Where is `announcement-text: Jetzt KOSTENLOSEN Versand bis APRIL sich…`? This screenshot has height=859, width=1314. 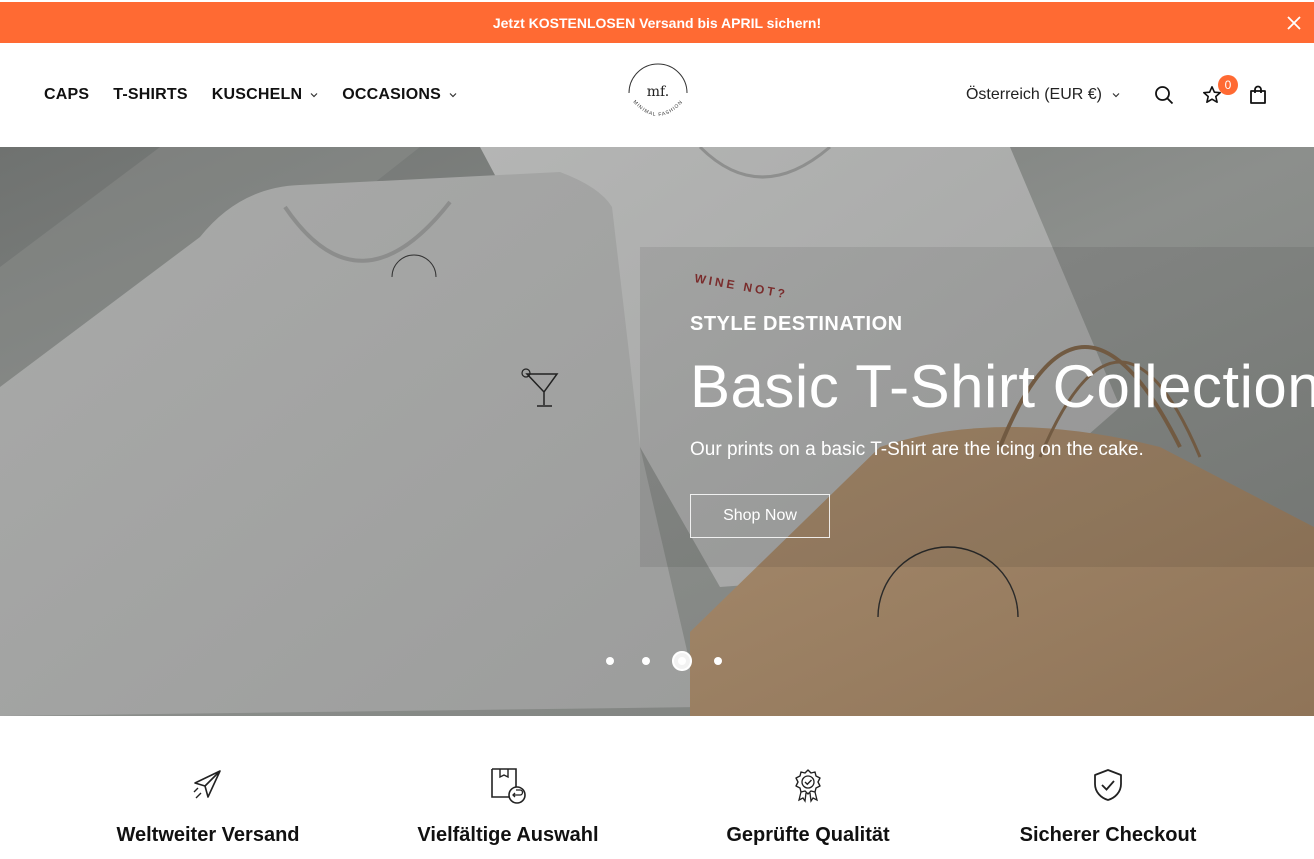
announcement-text: Jetzt KOSTENLOSEN Versand bis APRIL sich… is located at coordinates (657, 22).